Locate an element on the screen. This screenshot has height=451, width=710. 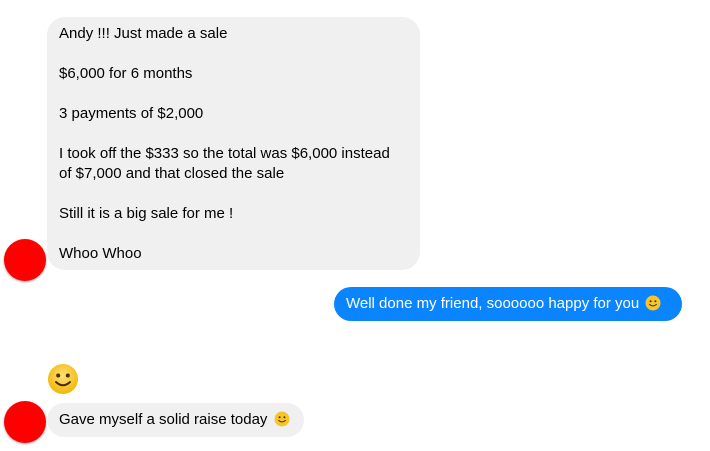
message-line: Whoo Whoo is located at coordinates (100, 253).